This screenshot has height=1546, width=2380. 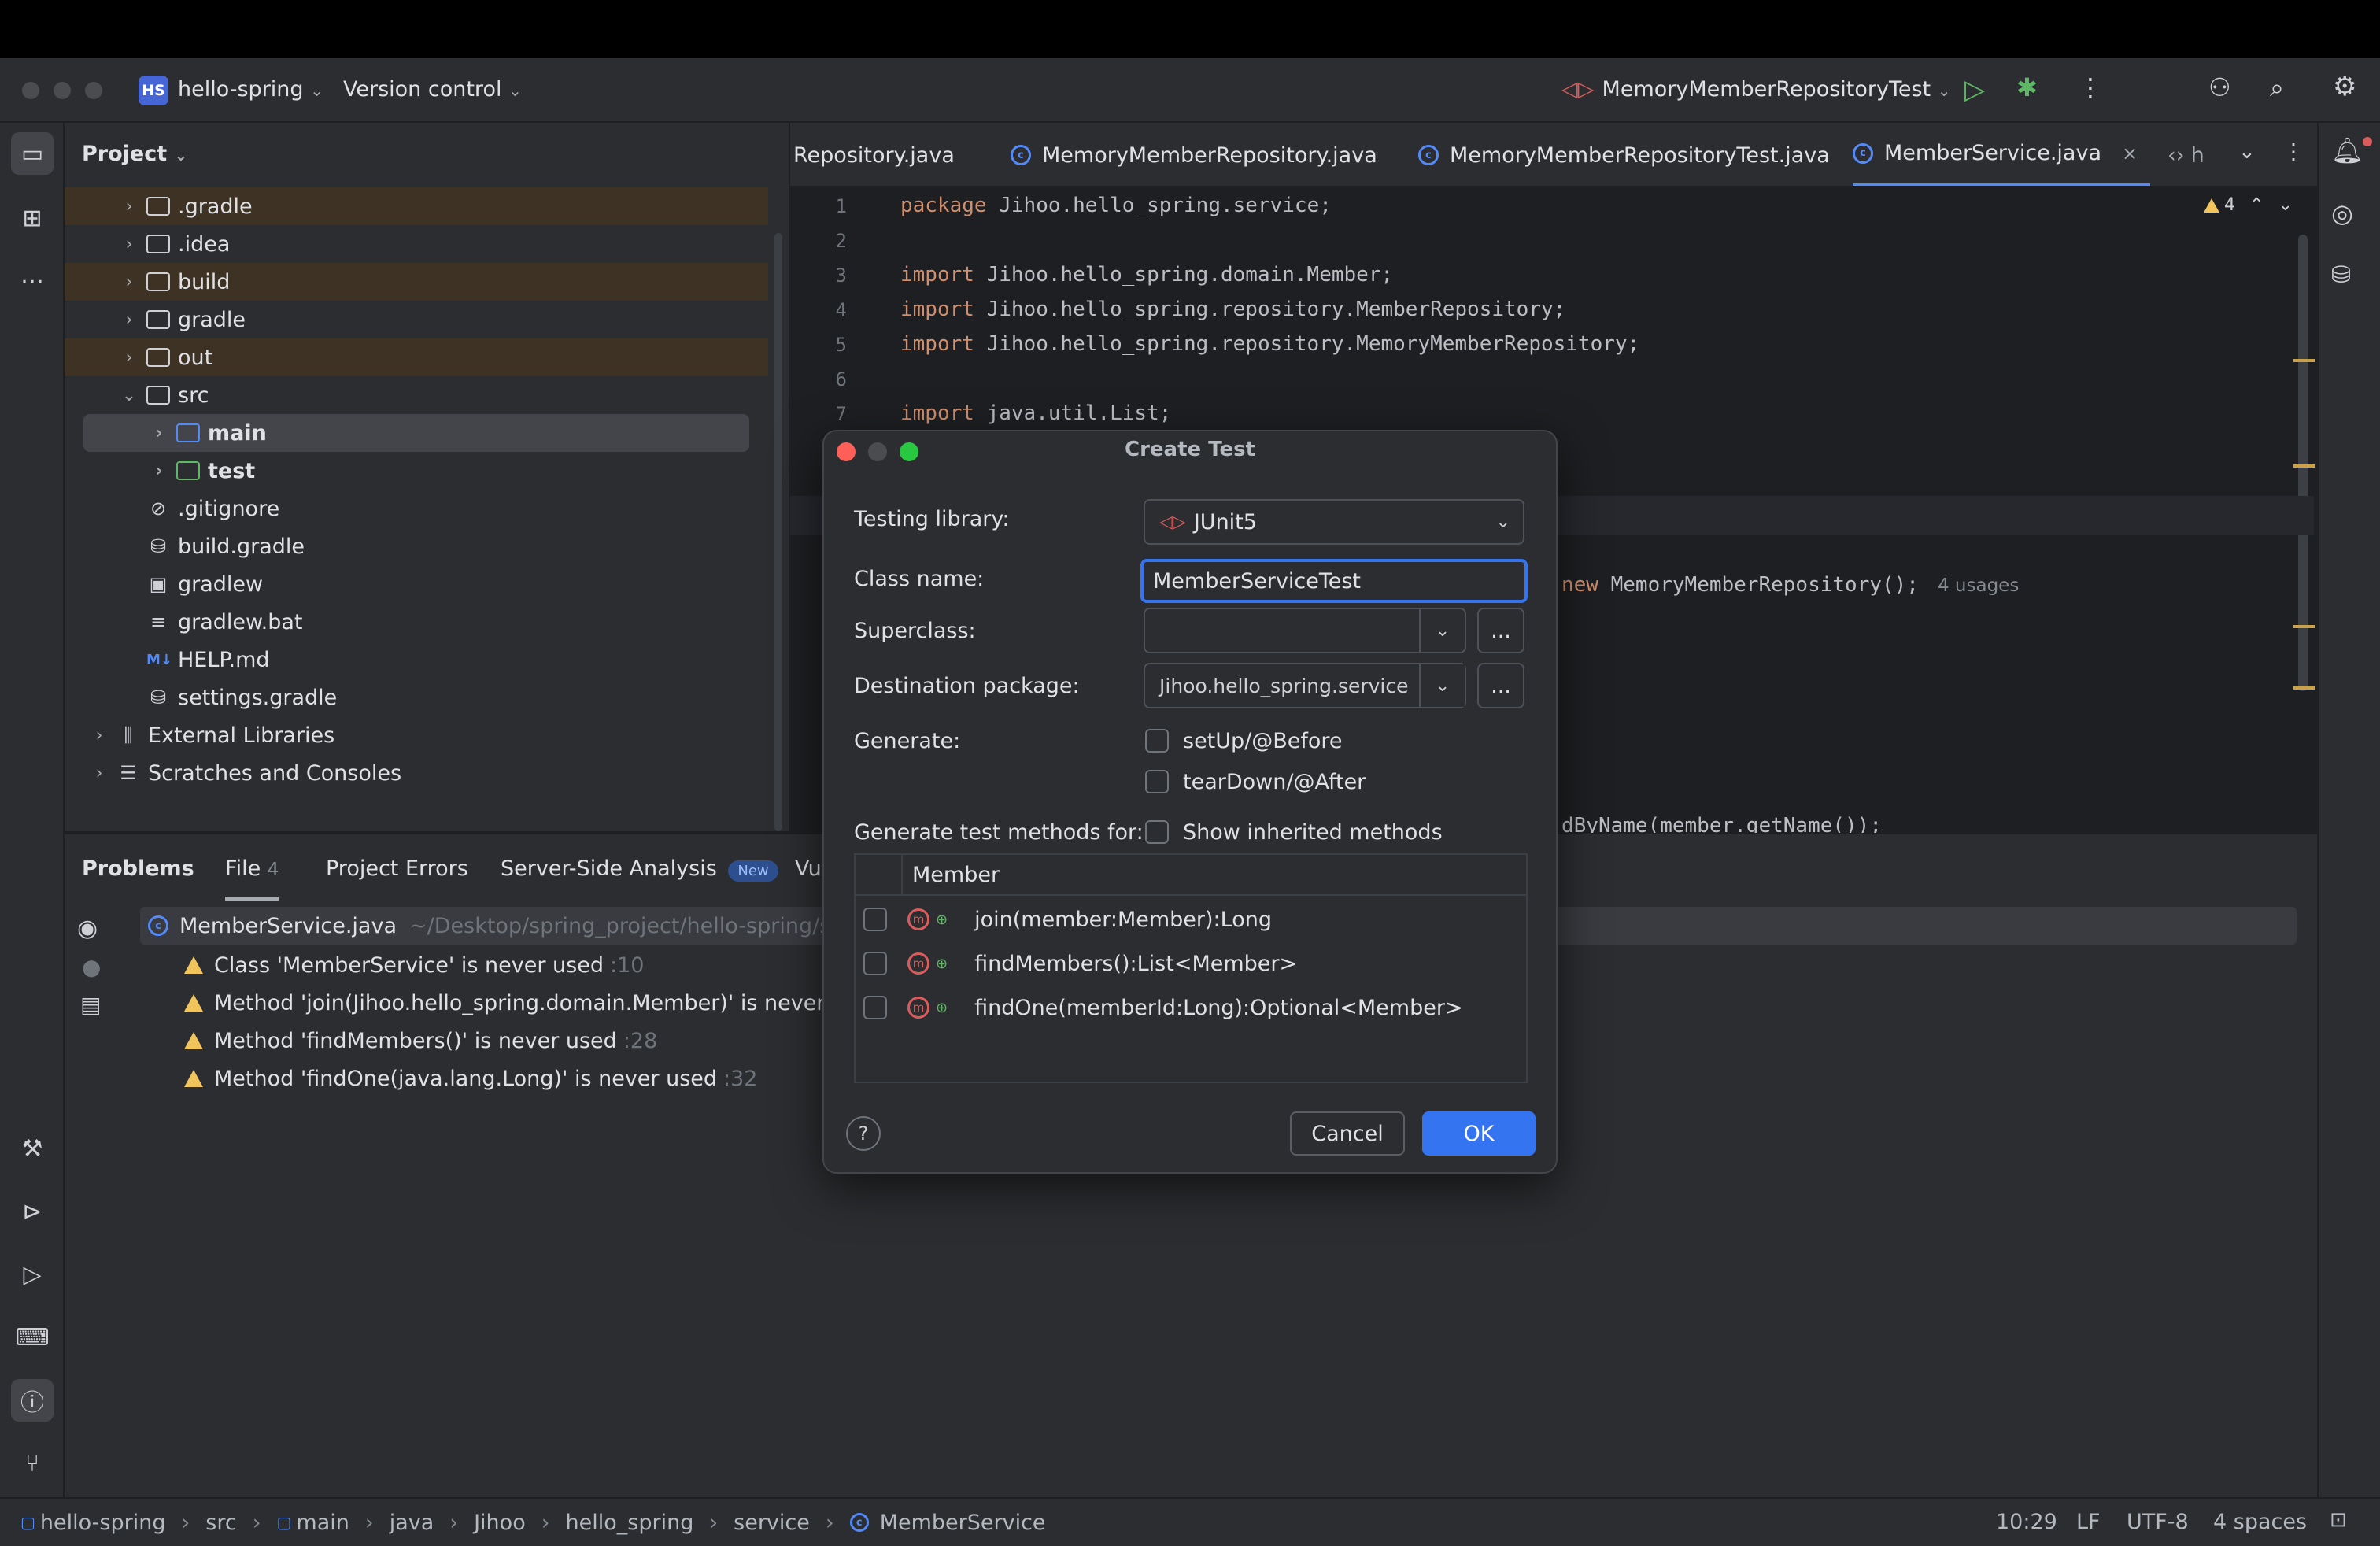 I want to click on testing-library-select: ◁▷ JUnit5 ⌄, so click(x=1334, y=522).